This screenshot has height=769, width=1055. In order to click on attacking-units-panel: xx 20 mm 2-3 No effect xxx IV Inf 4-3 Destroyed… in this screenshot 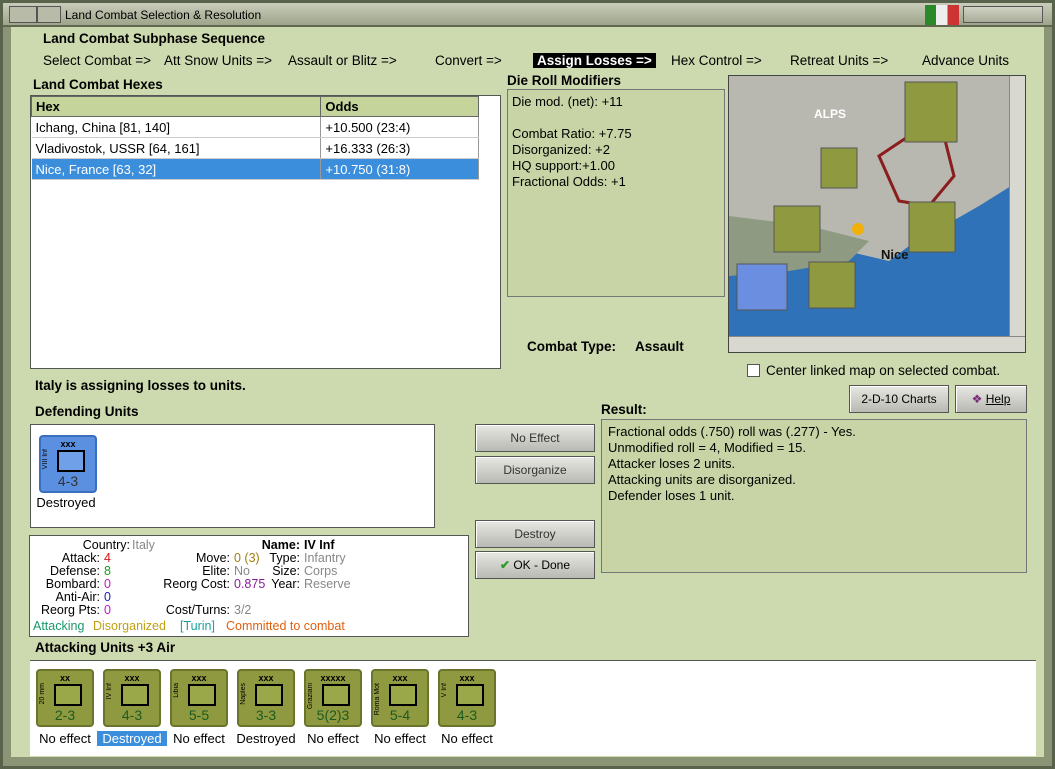, I will do `click(533, 708)`.